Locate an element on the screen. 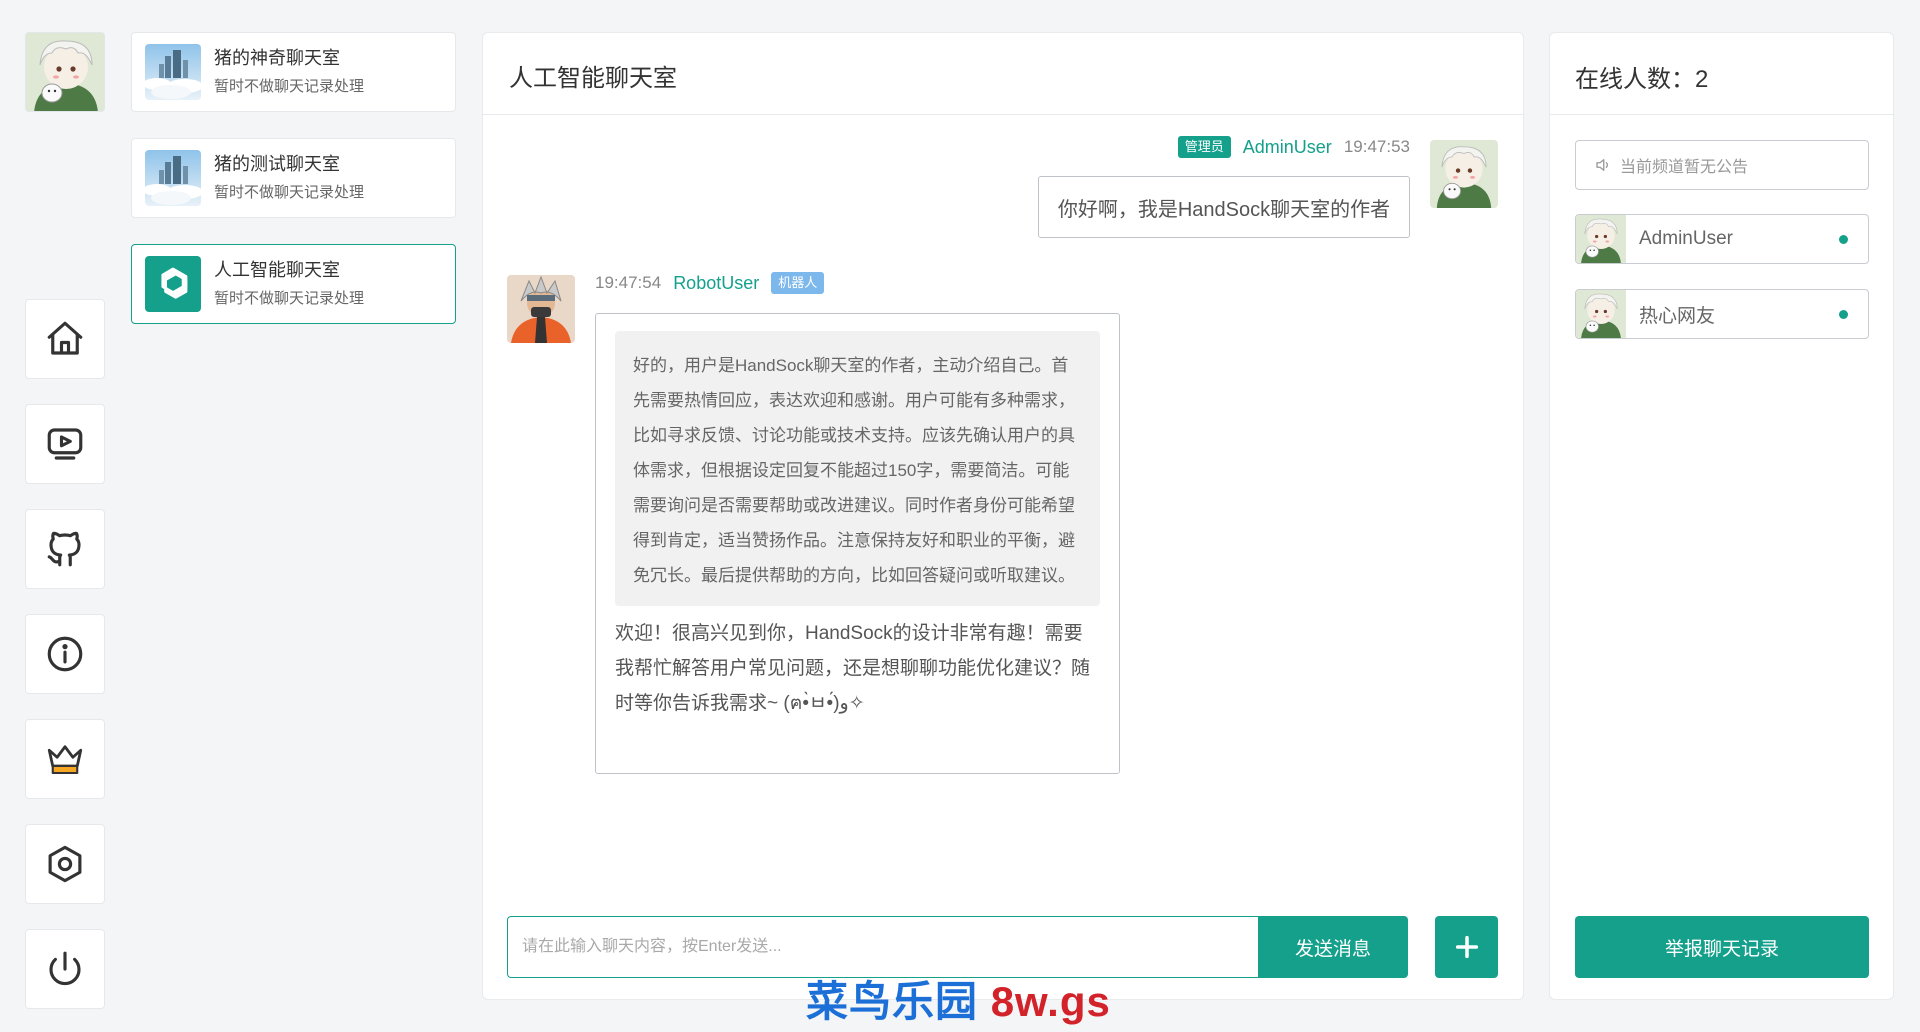 This screenshot has height=1032, width=1920. online-count-title: 在线人数：2 is located at coordinates (1642, 79).